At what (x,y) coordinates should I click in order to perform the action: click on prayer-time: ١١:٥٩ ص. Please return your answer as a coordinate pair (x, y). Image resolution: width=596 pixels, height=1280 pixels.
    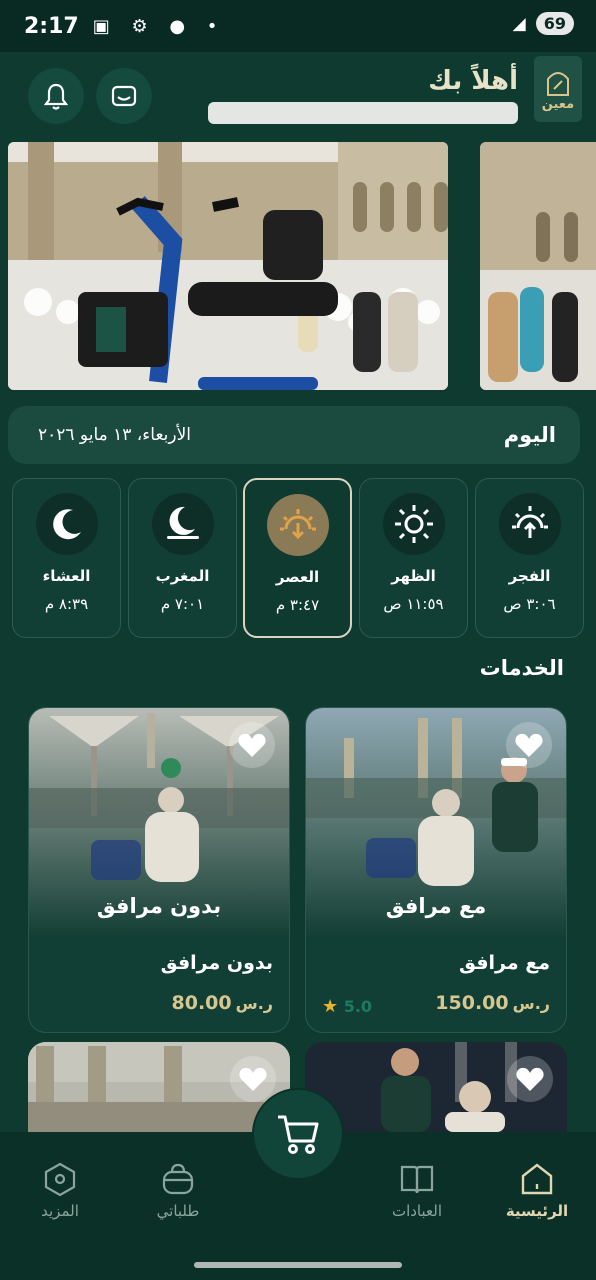
    Looking at the image, I should click on (413, 604).